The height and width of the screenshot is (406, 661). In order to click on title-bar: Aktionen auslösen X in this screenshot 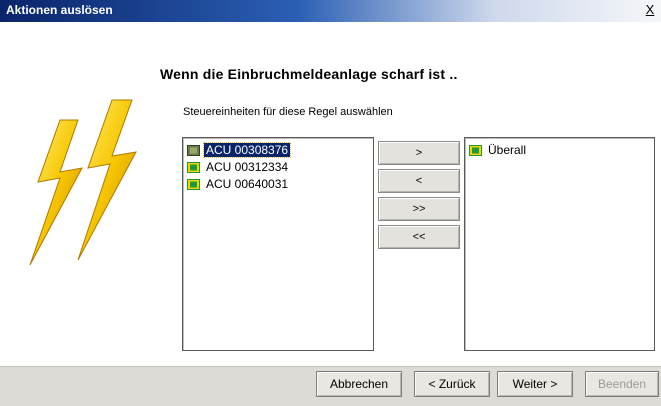, I will do `click(330, 11)`.